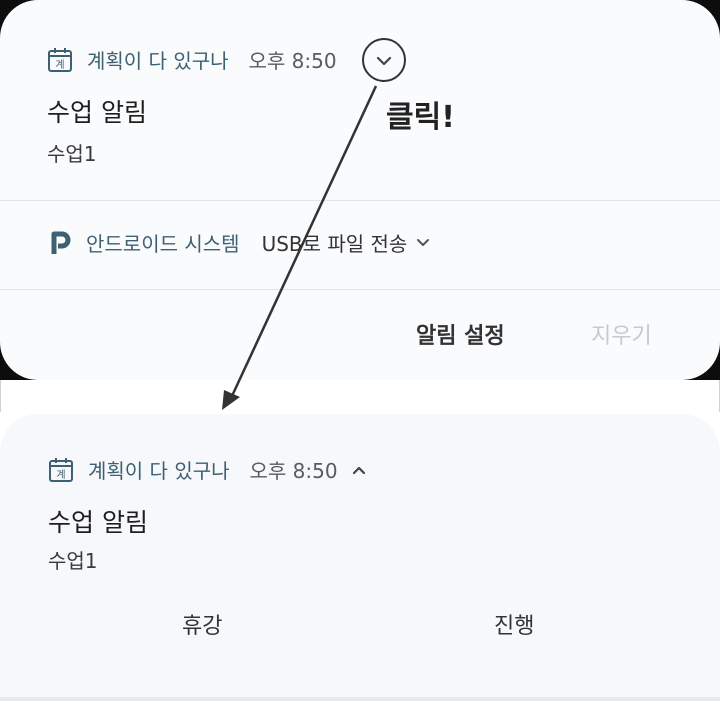  I want to click on cancel-class-action-button: 휴강, so click(202, 624).